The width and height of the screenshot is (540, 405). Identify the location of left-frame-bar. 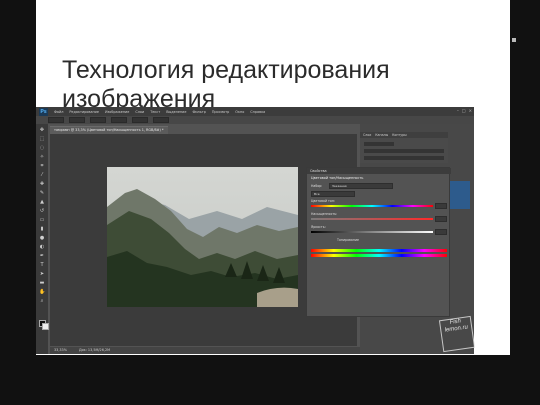
(18, 177).